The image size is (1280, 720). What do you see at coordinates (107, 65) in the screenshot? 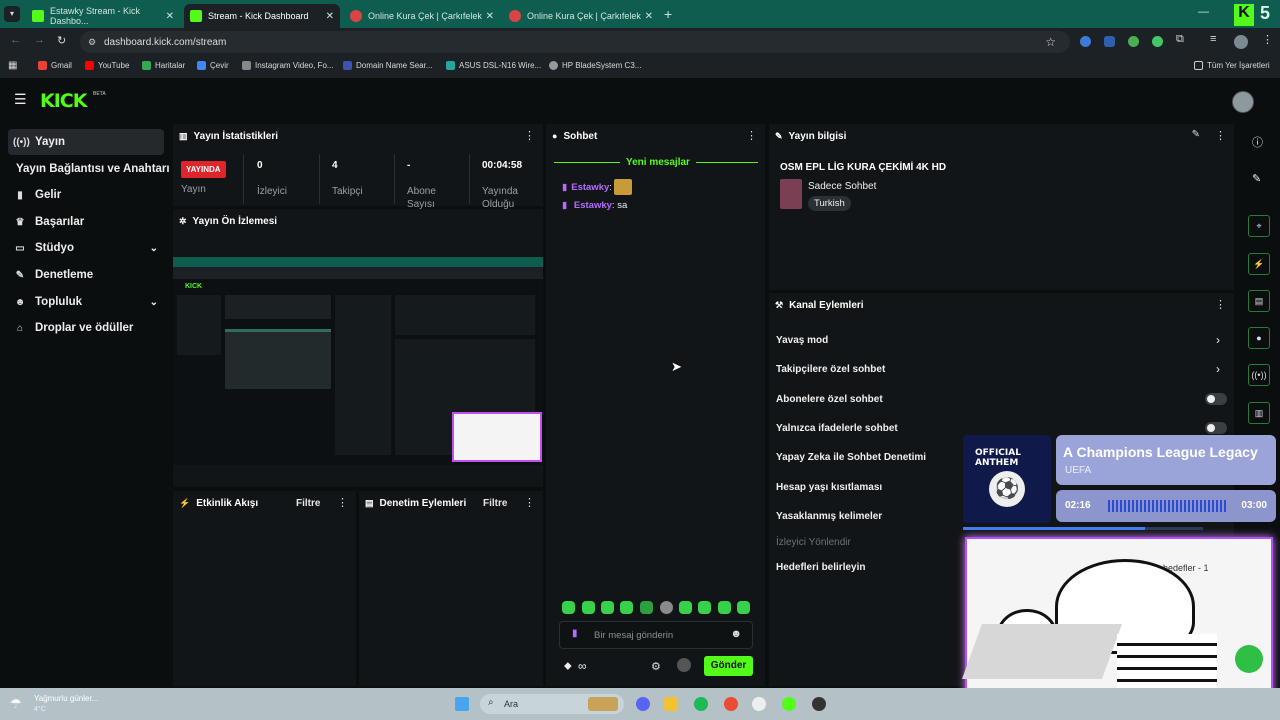
I see `bookmark-youtube: YouTube` at bounding box center [107, 65].